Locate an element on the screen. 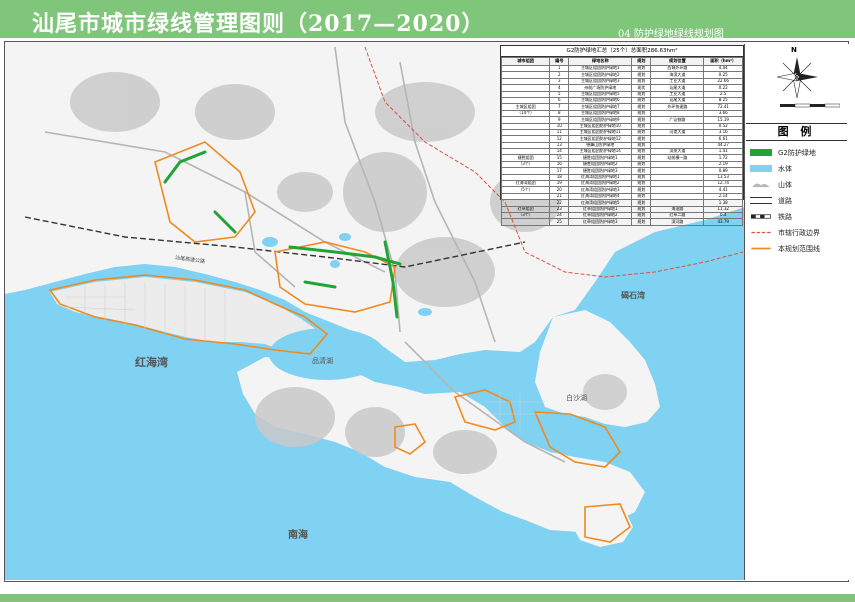 The width and height of the screenshot is (855, 602). legend-label: 本规划范围线 is located at coordinates (799, 249).